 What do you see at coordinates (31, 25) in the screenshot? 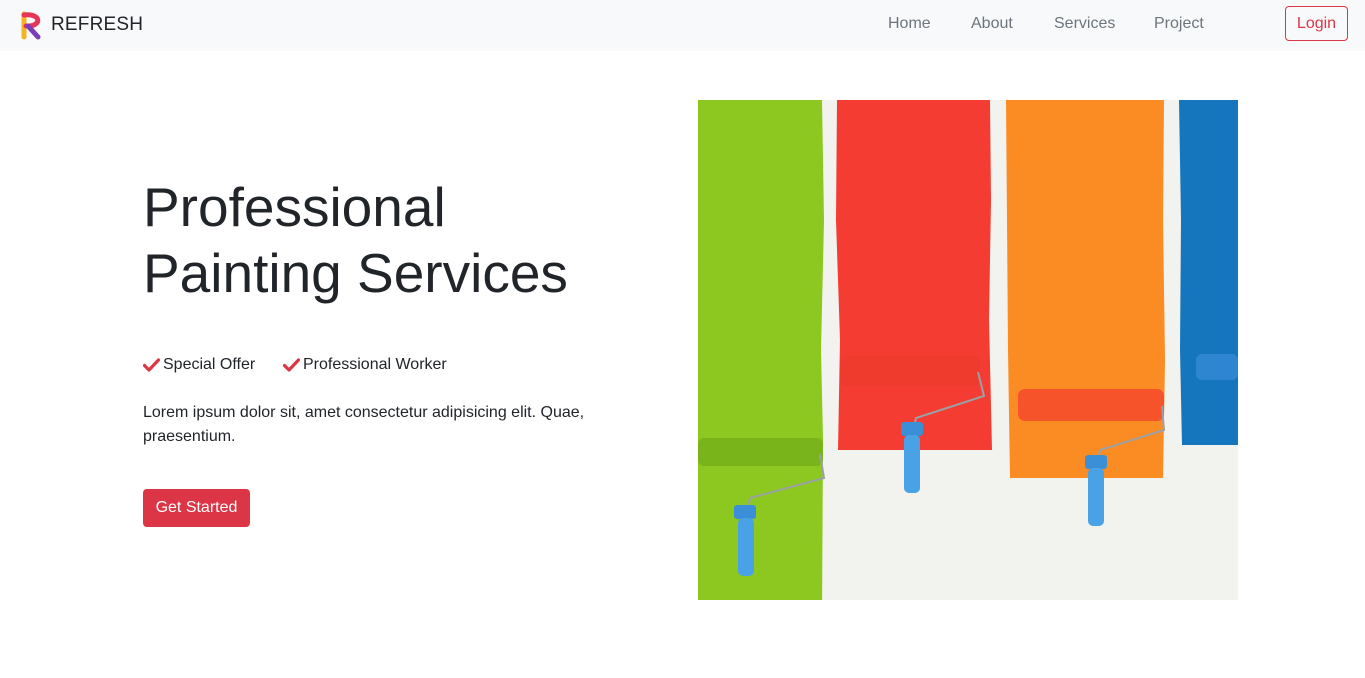
I see `r-logo-icon` at bounding box center [31, 25].